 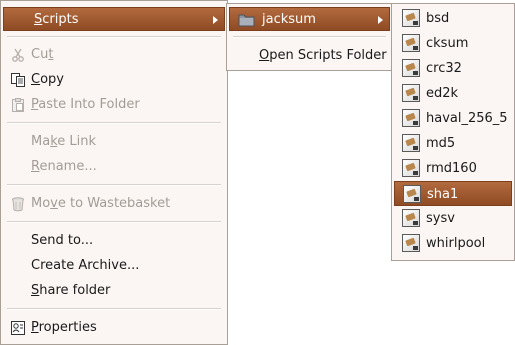 I want to click on menu-item-make-link-label: Make Link, so click(x=63, y=141).